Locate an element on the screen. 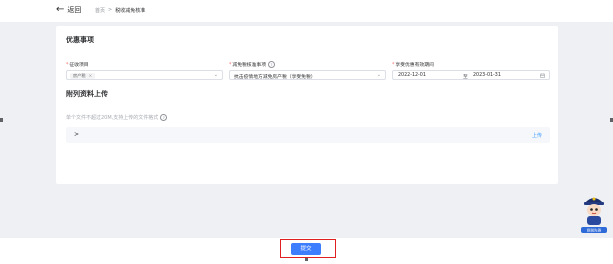 The width and height of the screenshot is (613, 264). calendar-icon is located at coordinates (542, 76).